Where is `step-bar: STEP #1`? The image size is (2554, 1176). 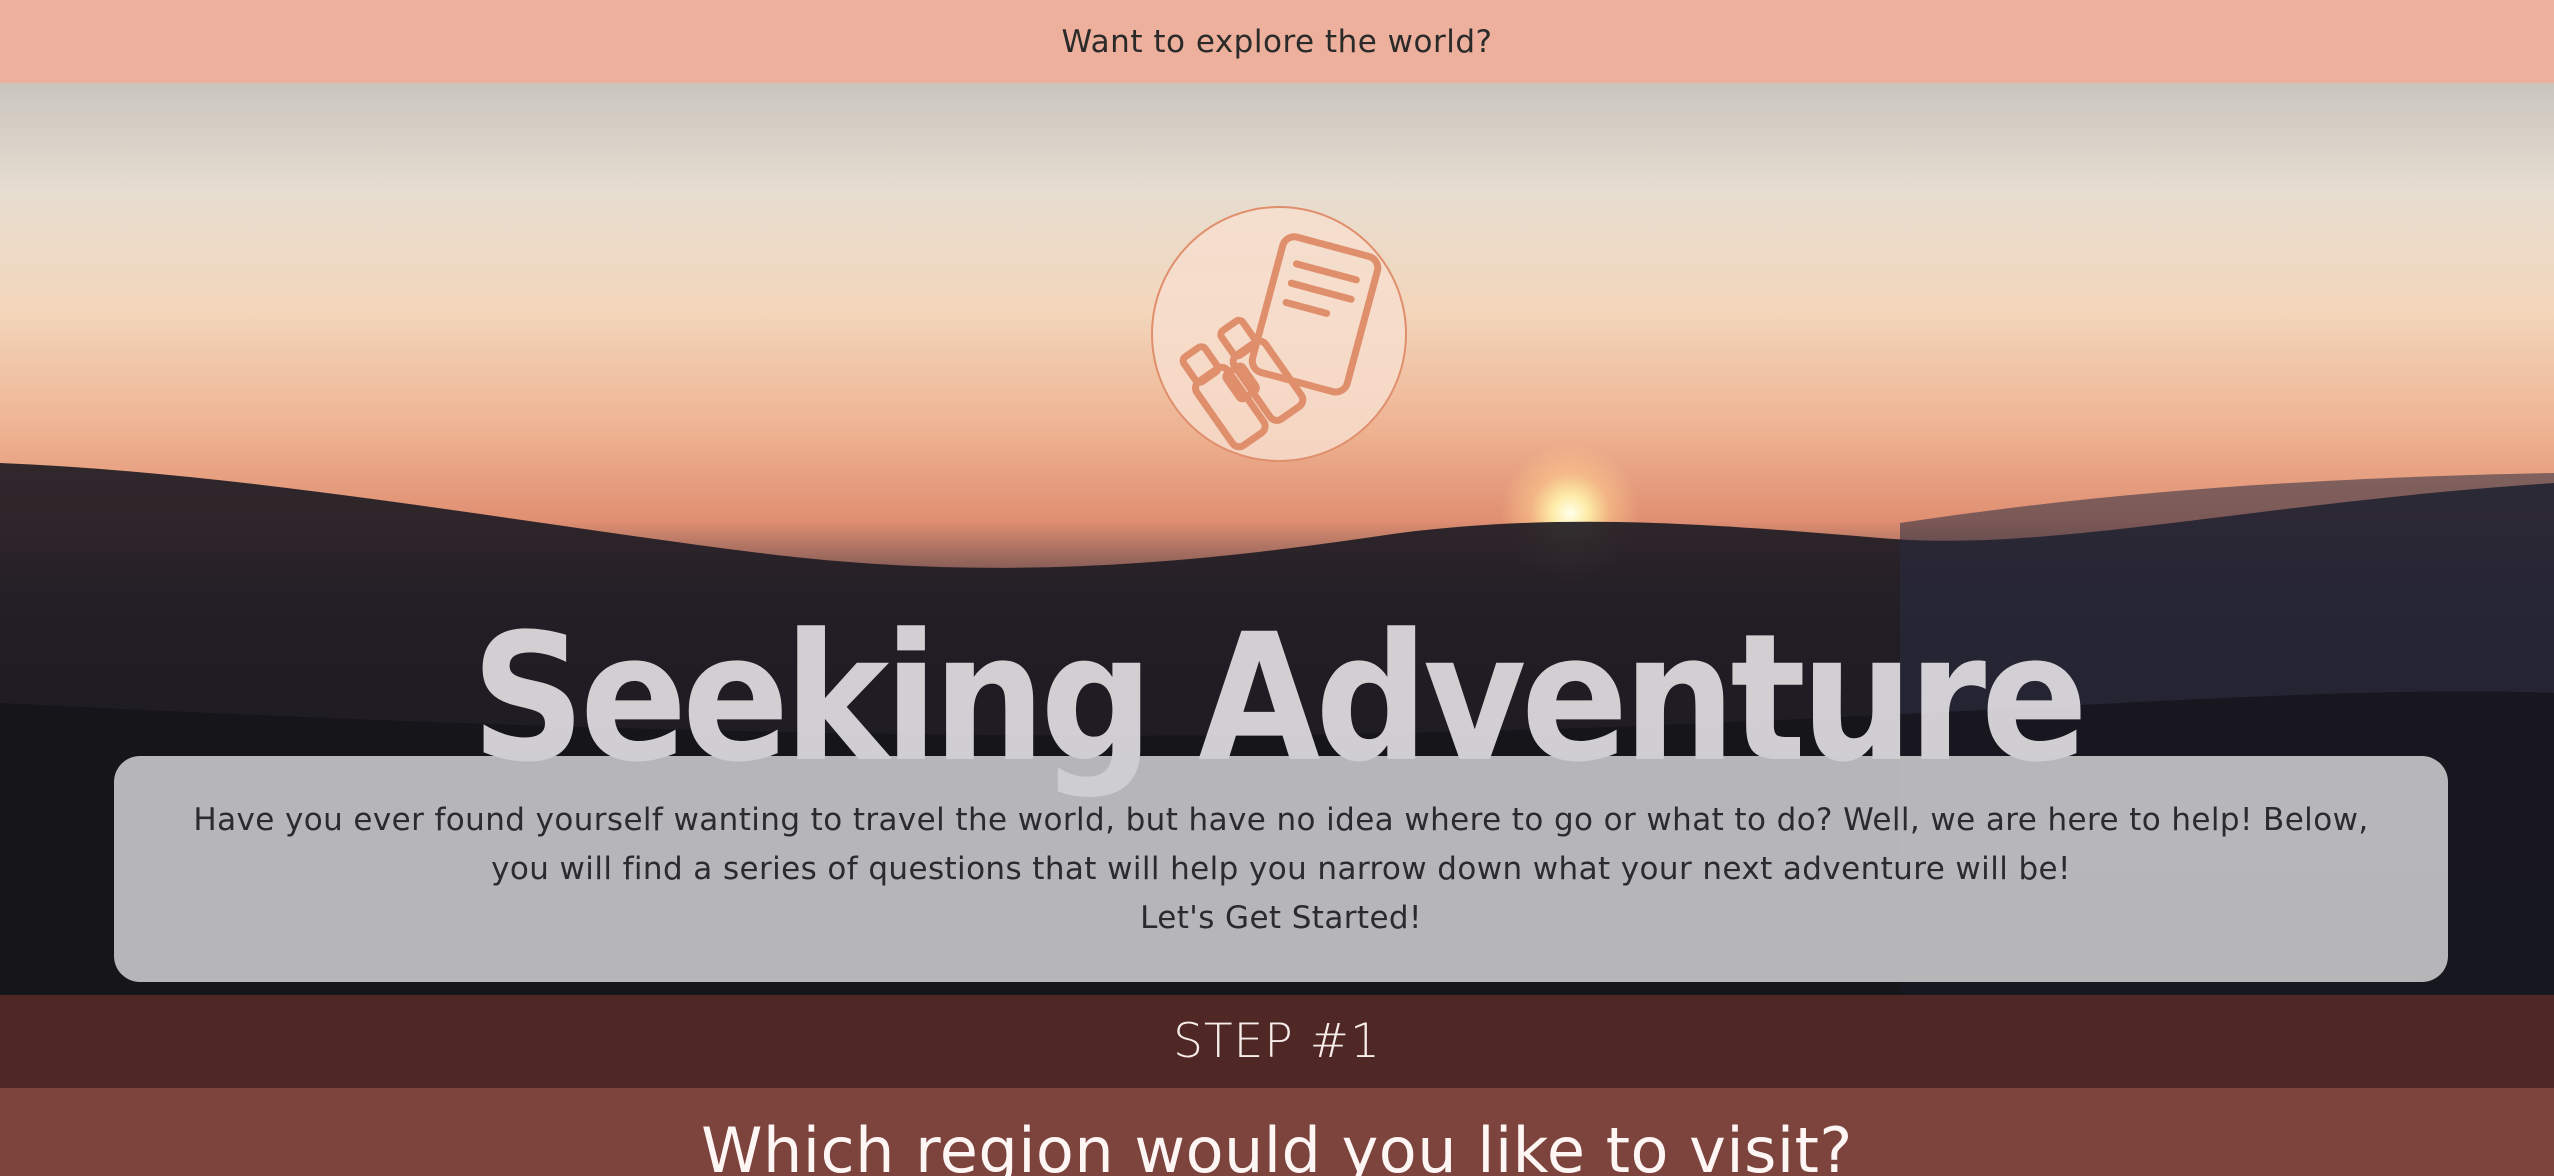 step-bar: STEP #1 is located at coordinates (1277, 1041).